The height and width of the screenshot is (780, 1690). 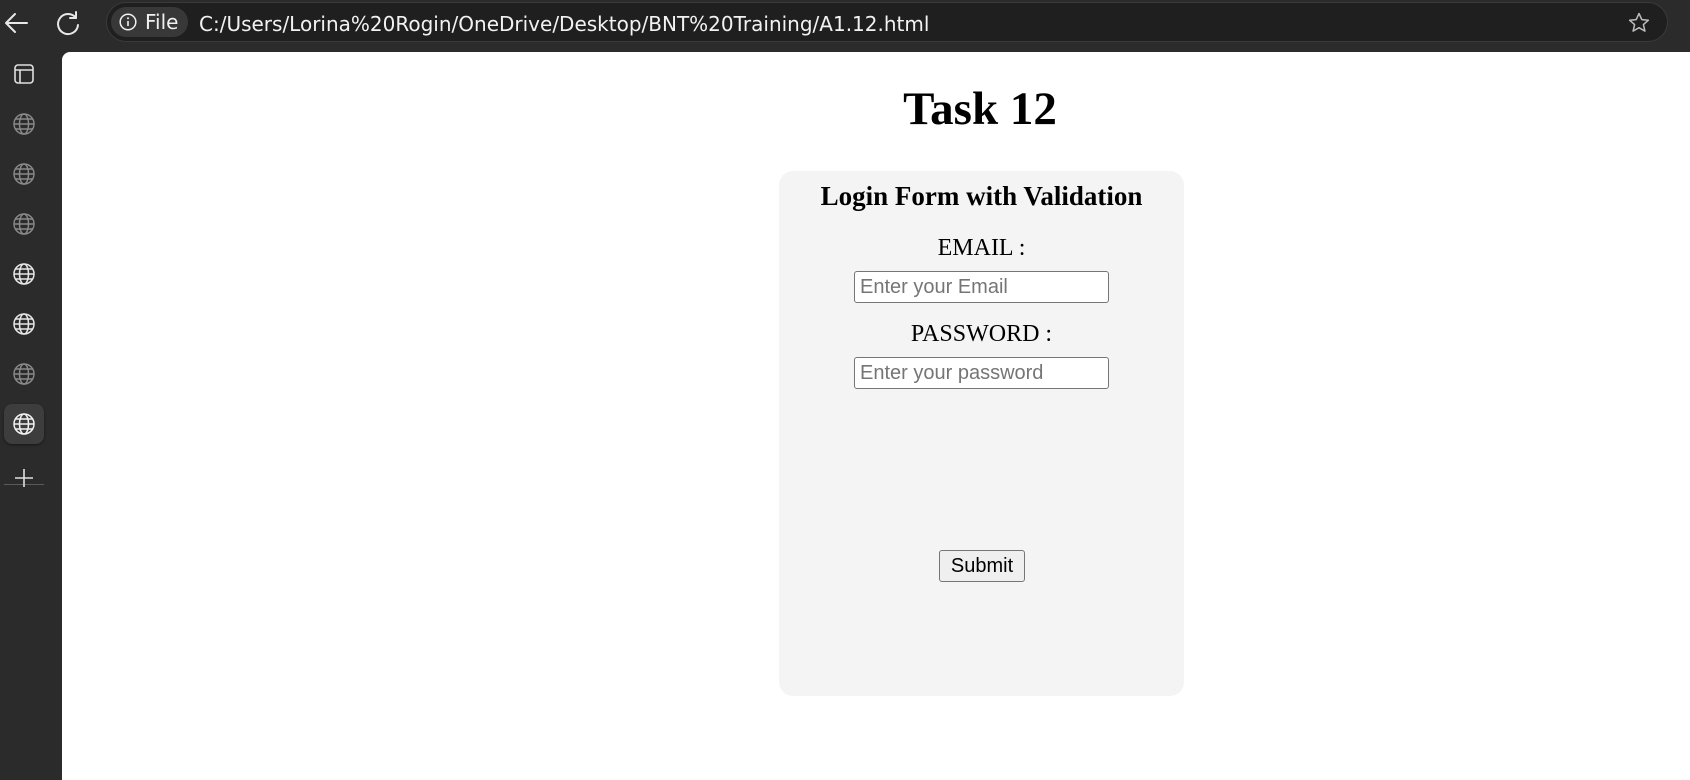 What do you see at coordinates (981, 196) in the screenshot?
I see `form-heading: Login Form with Validation` at bounding box center [981, 196].